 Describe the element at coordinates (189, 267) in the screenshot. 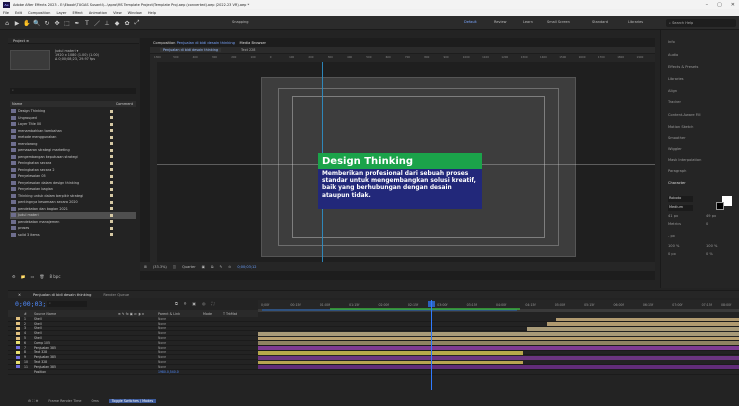

I see `resolution-select: Quarter` at that location.